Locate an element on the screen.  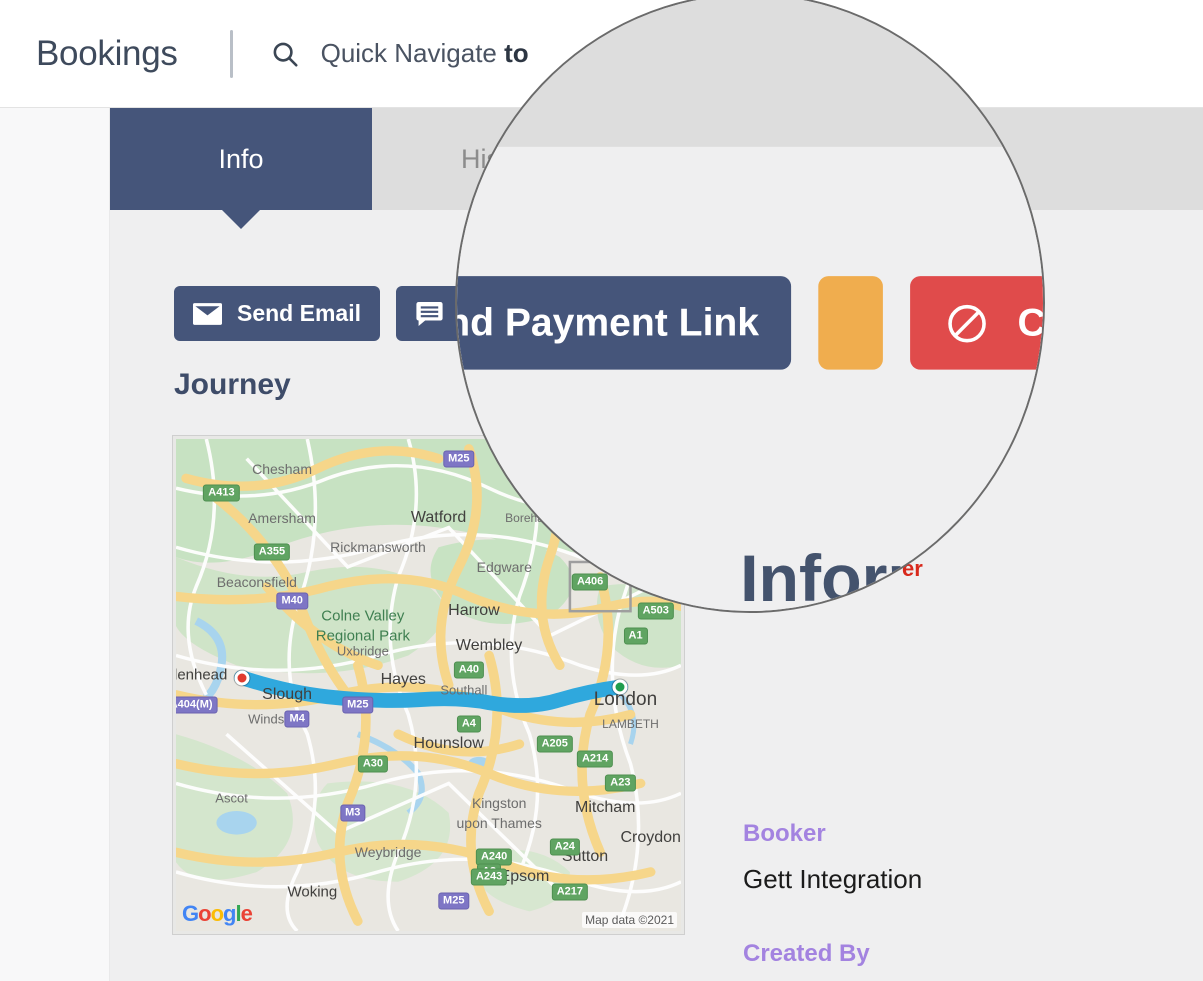
tab-active-caret is located at coordinates (241, 219).